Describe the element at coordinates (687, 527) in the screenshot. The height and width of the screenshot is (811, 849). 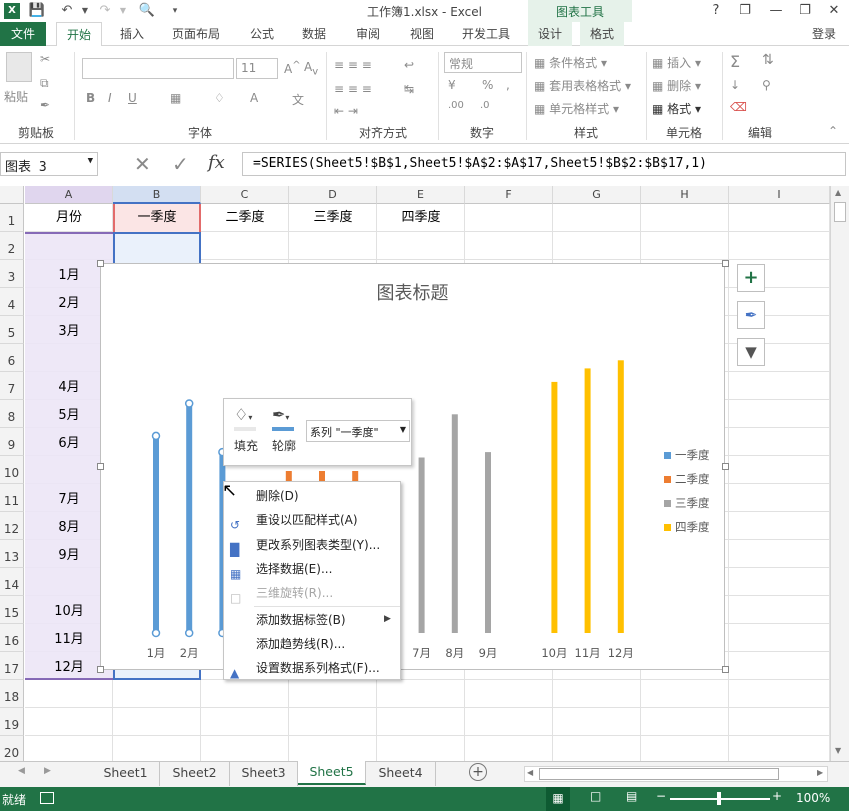
I see `legend-entry: 四季度` at that location.